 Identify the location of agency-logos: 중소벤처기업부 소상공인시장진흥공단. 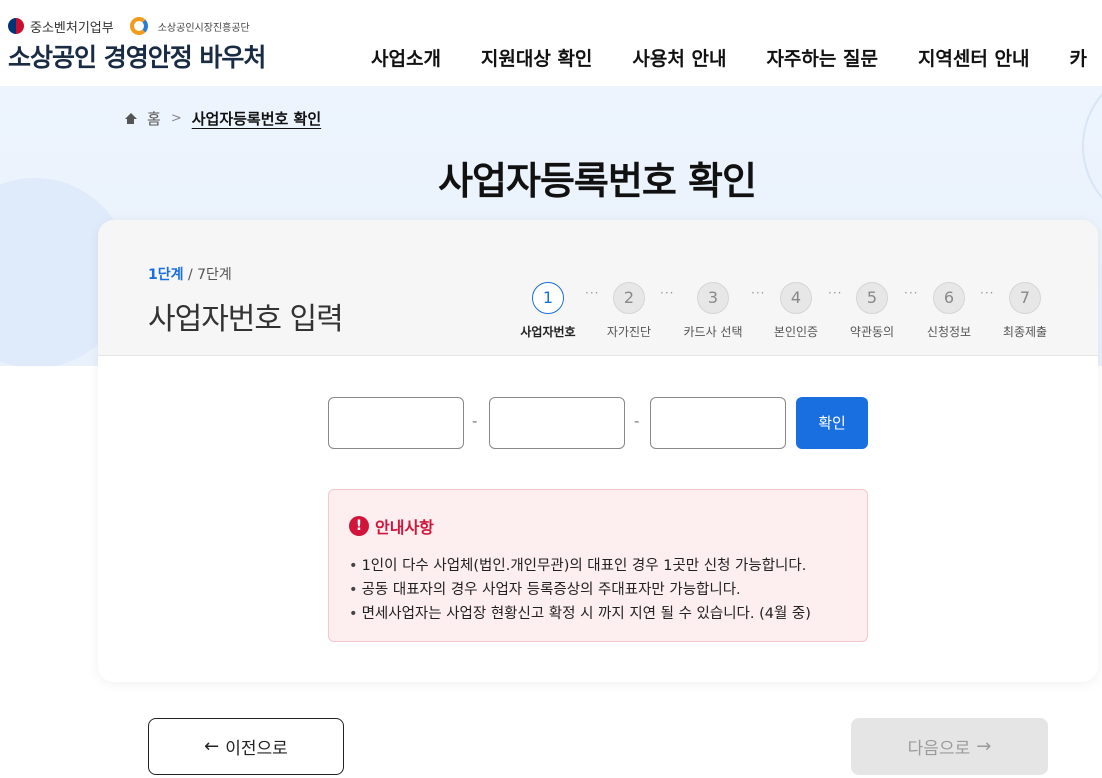
(129, 26).